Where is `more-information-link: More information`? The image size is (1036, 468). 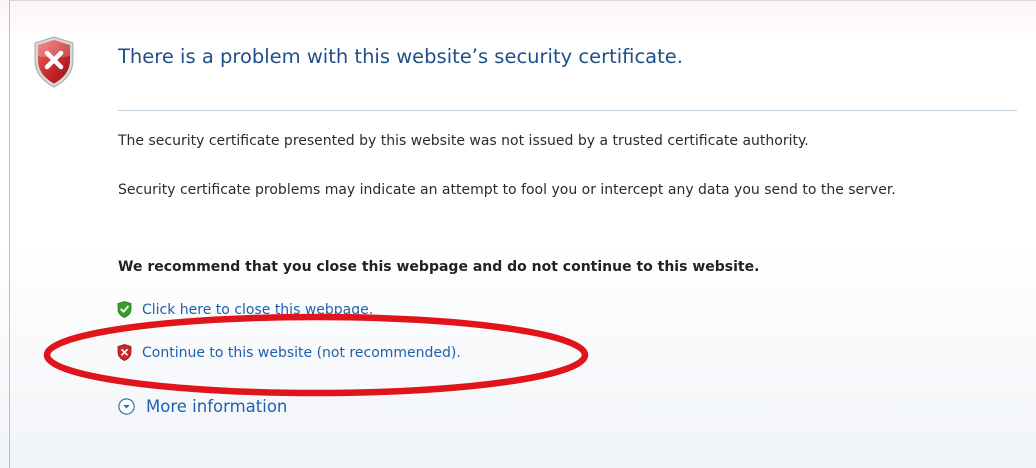 more-information-link: More information is located at coordinates (216, 406).